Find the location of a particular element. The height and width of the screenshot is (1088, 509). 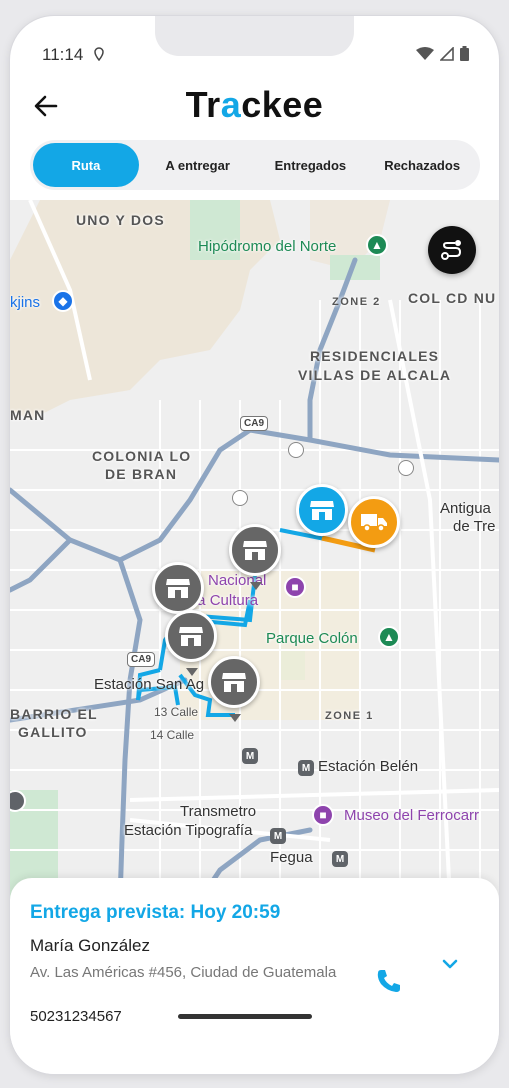

tab-entregados: Entregados is located at coordinates (311, 165).